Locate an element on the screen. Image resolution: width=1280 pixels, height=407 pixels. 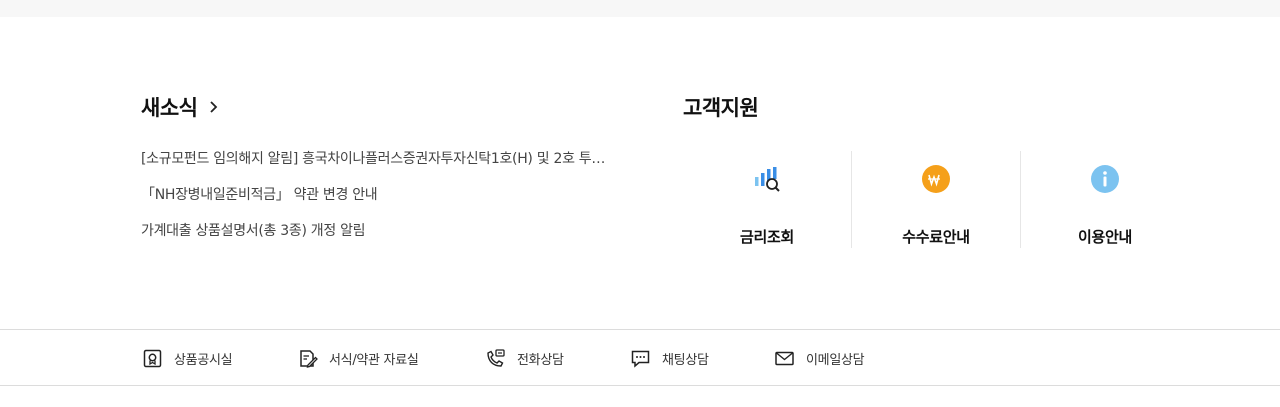
link-label: 채팅상담 is located at coordinates (685, 360).